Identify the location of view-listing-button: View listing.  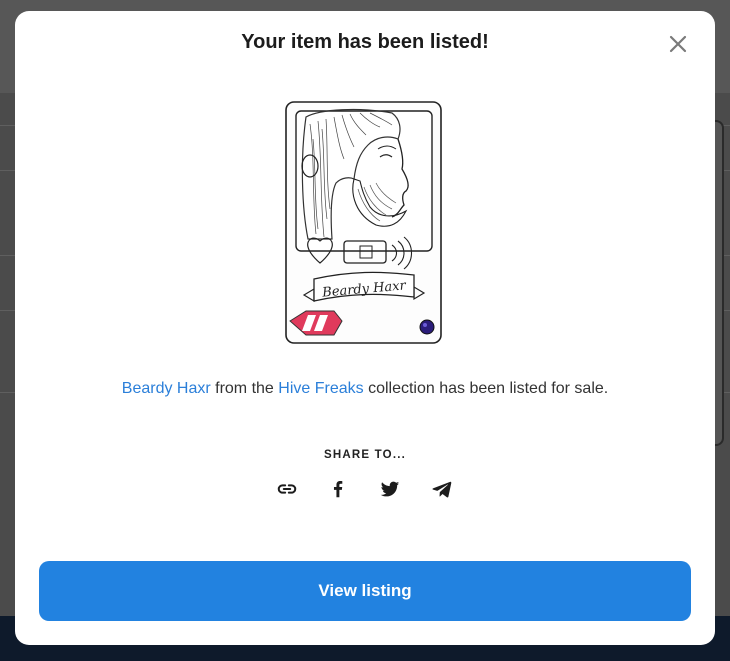
(365, 591).